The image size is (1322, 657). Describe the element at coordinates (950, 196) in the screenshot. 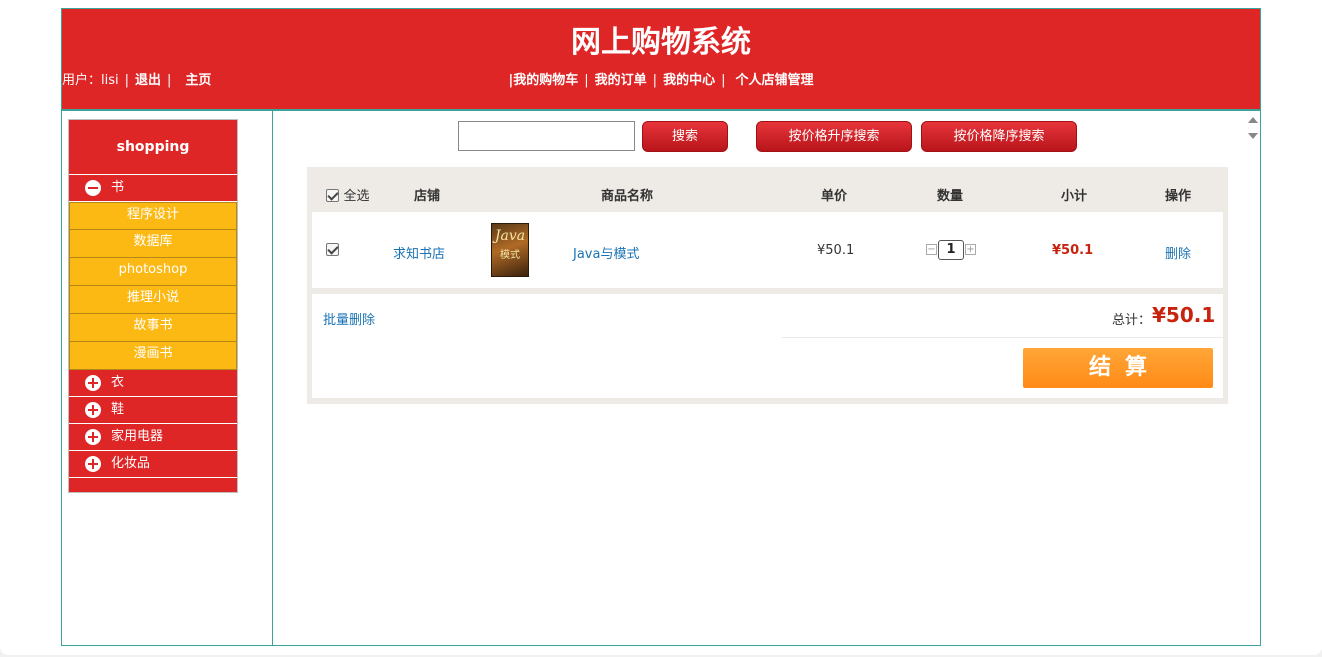

I see `header-quantity: 数量` at that location.